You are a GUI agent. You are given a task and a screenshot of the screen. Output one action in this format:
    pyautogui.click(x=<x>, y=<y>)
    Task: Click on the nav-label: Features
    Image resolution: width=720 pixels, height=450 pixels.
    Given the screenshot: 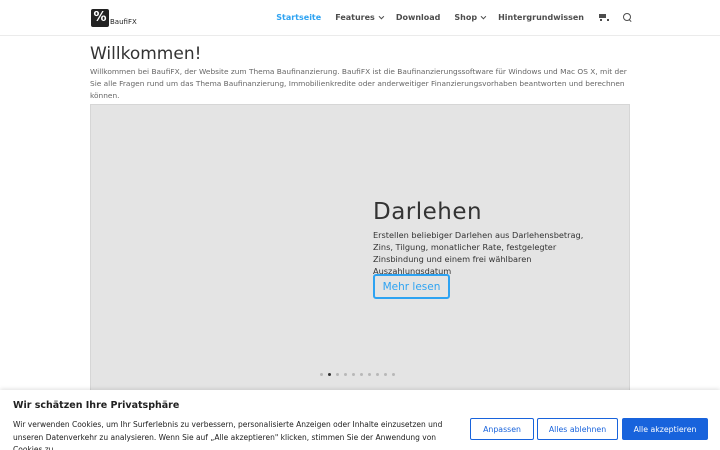 What is the action you would take?
    pyautogui.click(x=355, y=17)
    